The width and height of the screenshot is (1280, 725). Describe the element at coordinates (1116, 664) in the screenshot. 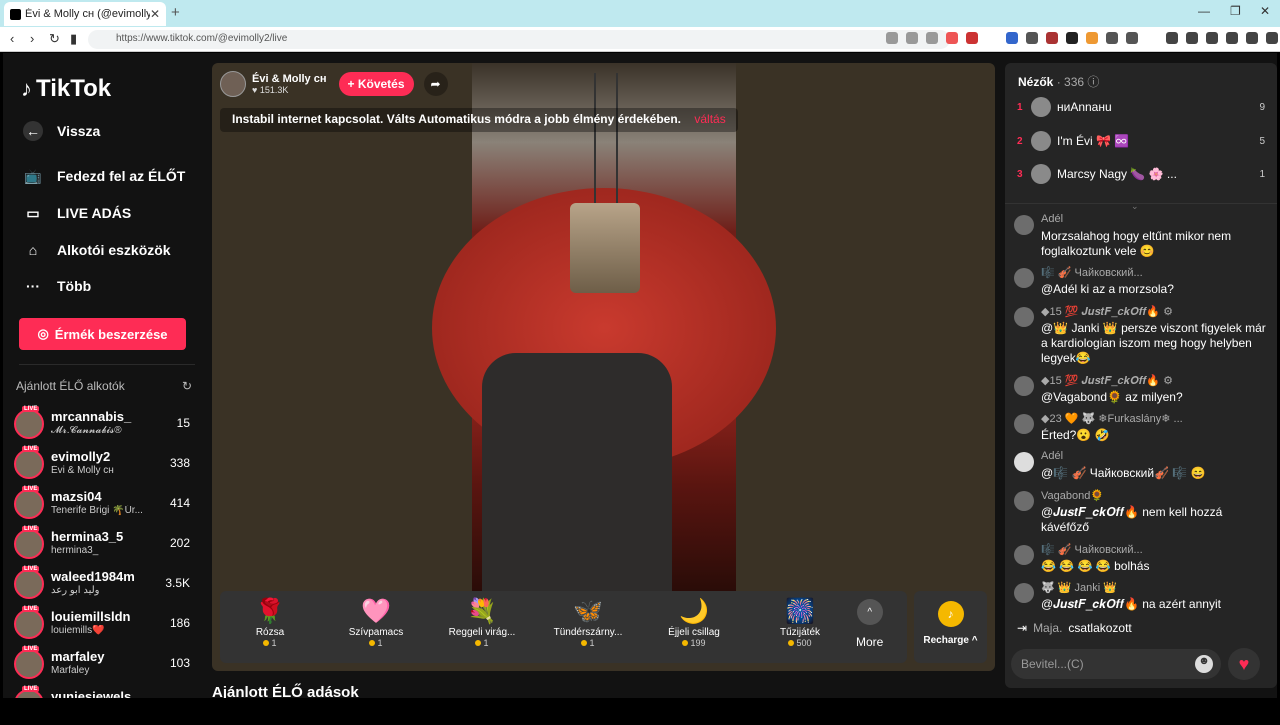

I see `chat-input: Bevitel...(C)` at that location.